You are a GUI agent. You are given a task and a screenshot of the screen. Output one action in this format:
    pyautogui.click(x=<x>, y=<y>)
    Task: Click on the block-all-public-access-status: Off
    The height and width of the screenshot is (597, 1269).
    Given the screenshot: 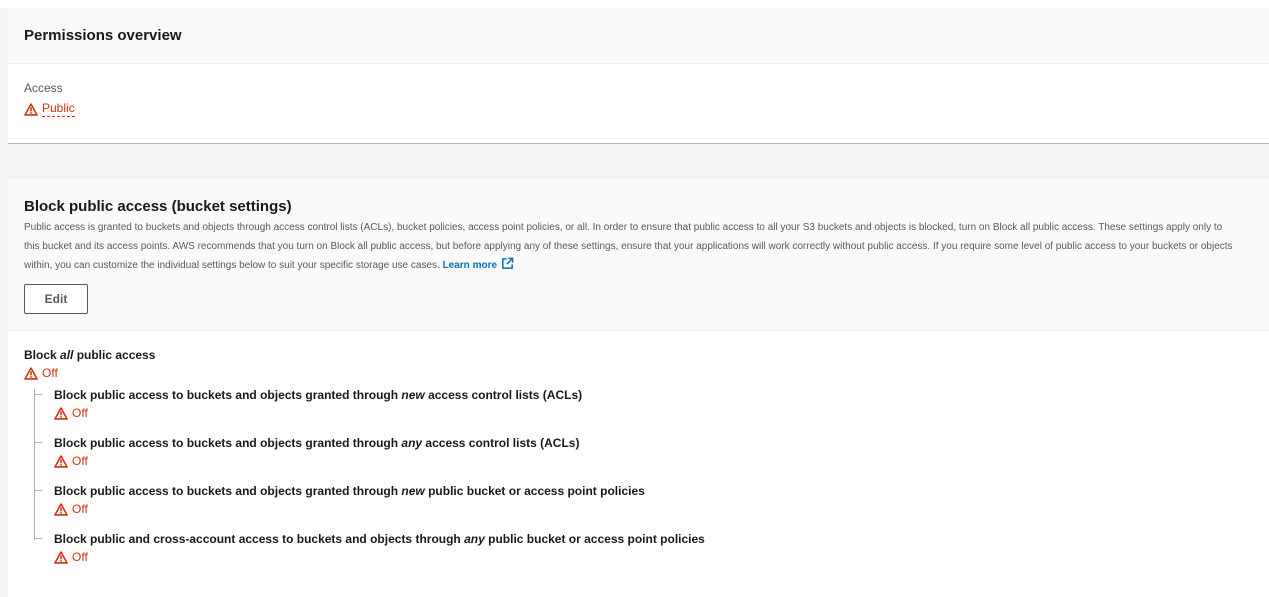 What is the action you would take?
    pyautogui.click(x=638, y=373)
    